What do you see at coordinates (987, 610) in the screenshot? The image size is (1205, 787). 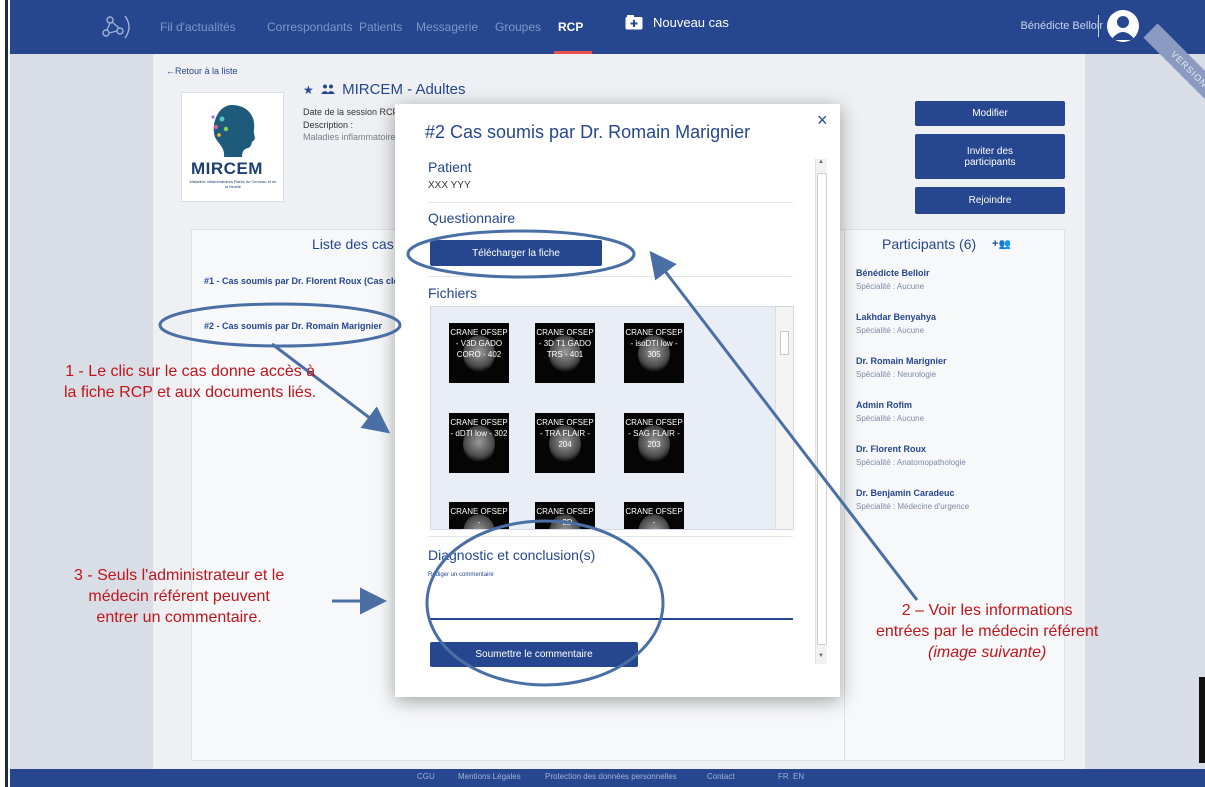 I see `annotation-2-line: 2 – Voir les informations` at bounding box center [987, 610].